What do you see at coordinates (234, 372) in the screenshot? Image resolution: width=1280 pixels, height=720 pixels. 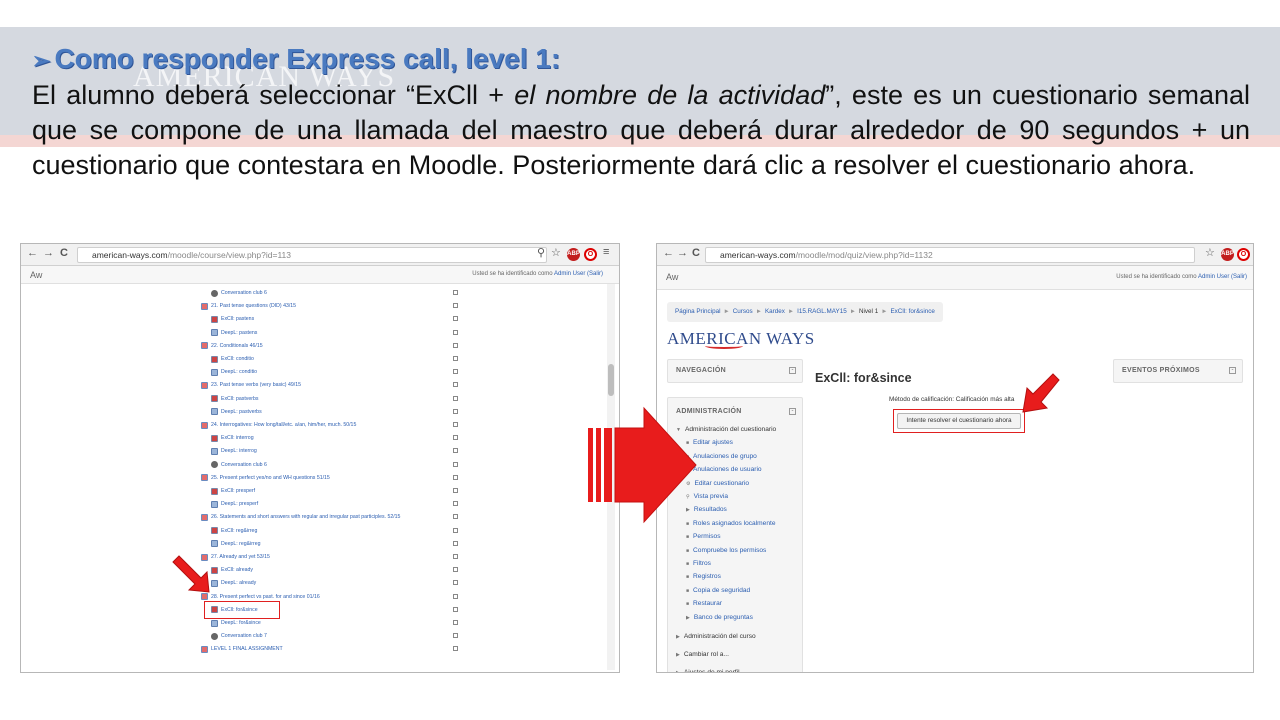 I see `course-list-item: DeepL: conditio` at bounding box center [234, 372].